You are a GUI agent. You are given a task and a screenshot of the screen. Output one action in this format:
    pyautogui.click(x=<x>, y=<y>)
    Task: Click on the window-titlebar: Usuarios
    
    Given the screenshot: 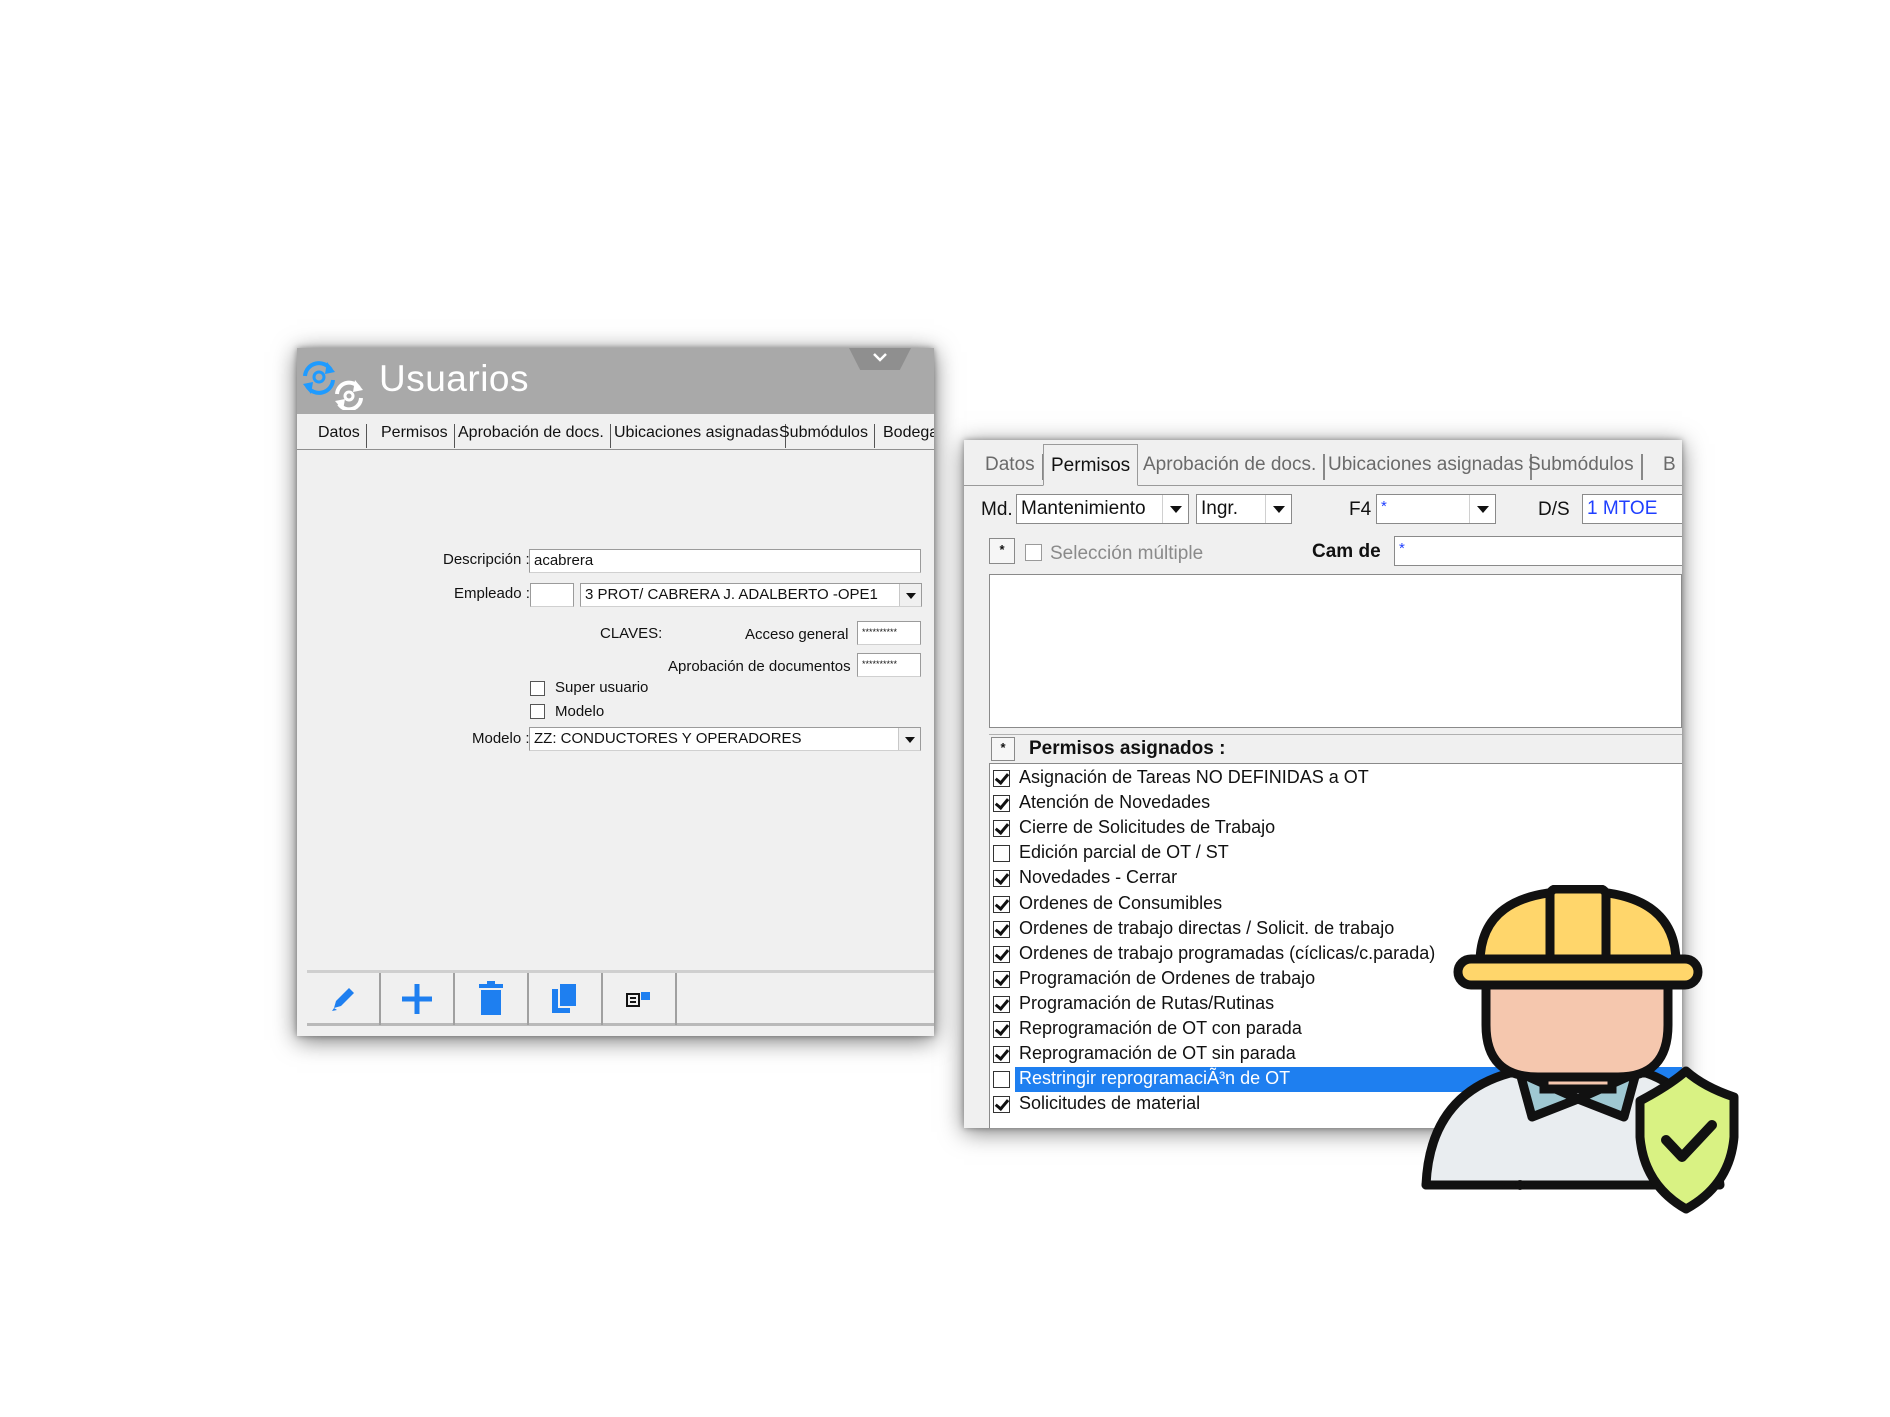 What is the action you would take?
    pyautogui.click(x=615, y=381)
    